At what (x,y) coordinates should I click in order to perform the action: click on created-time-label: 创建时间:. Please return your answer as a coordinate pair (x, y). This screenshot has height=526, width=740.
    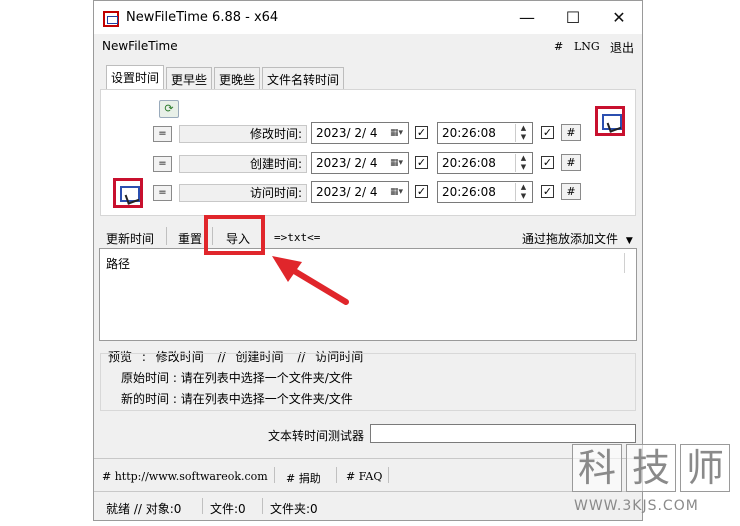
    Looking at the image, I should click on (243, 164).